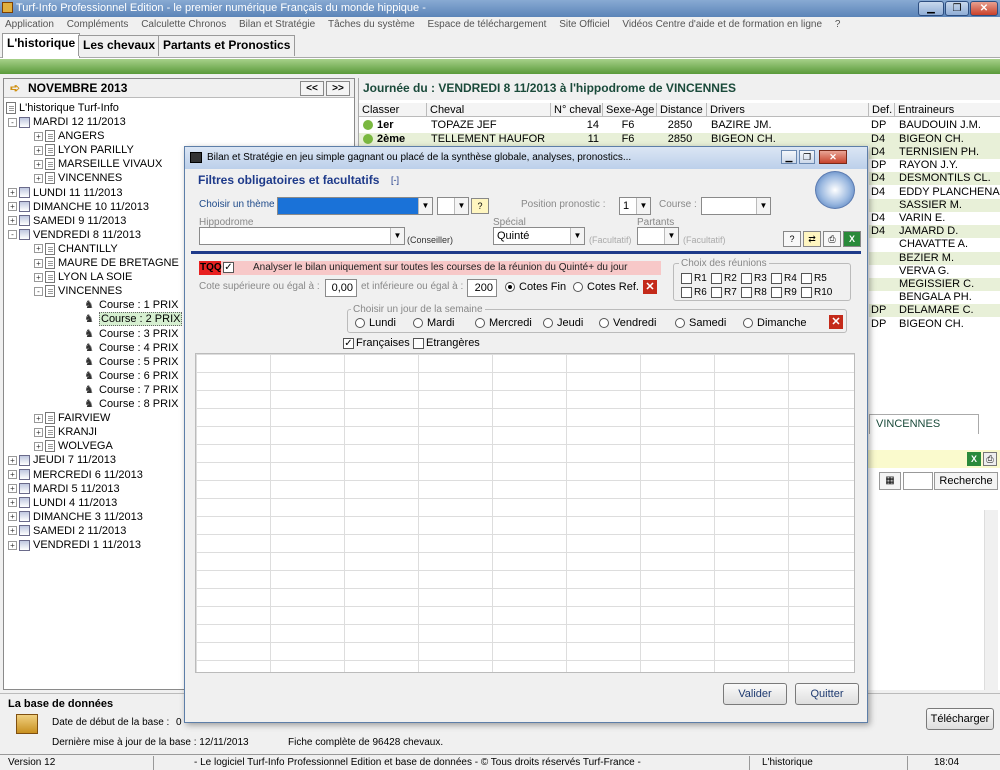 This screenshot has height=770, width=1000. Describe the element at coordinates (563, 323) in the screenshot. I see `weekday-radio: Jeudi` at that location.